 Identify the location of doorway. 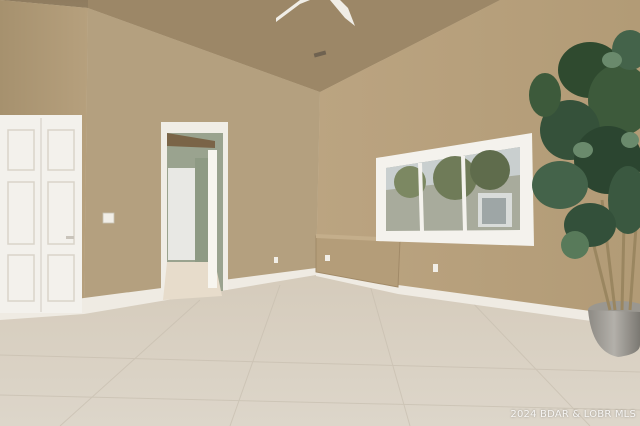
(194, 211).